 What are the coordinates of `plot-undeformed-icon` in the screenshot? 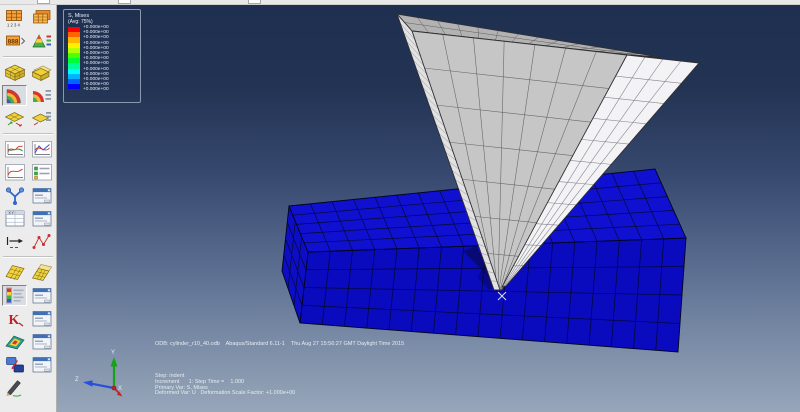 It's located at (14, 72).